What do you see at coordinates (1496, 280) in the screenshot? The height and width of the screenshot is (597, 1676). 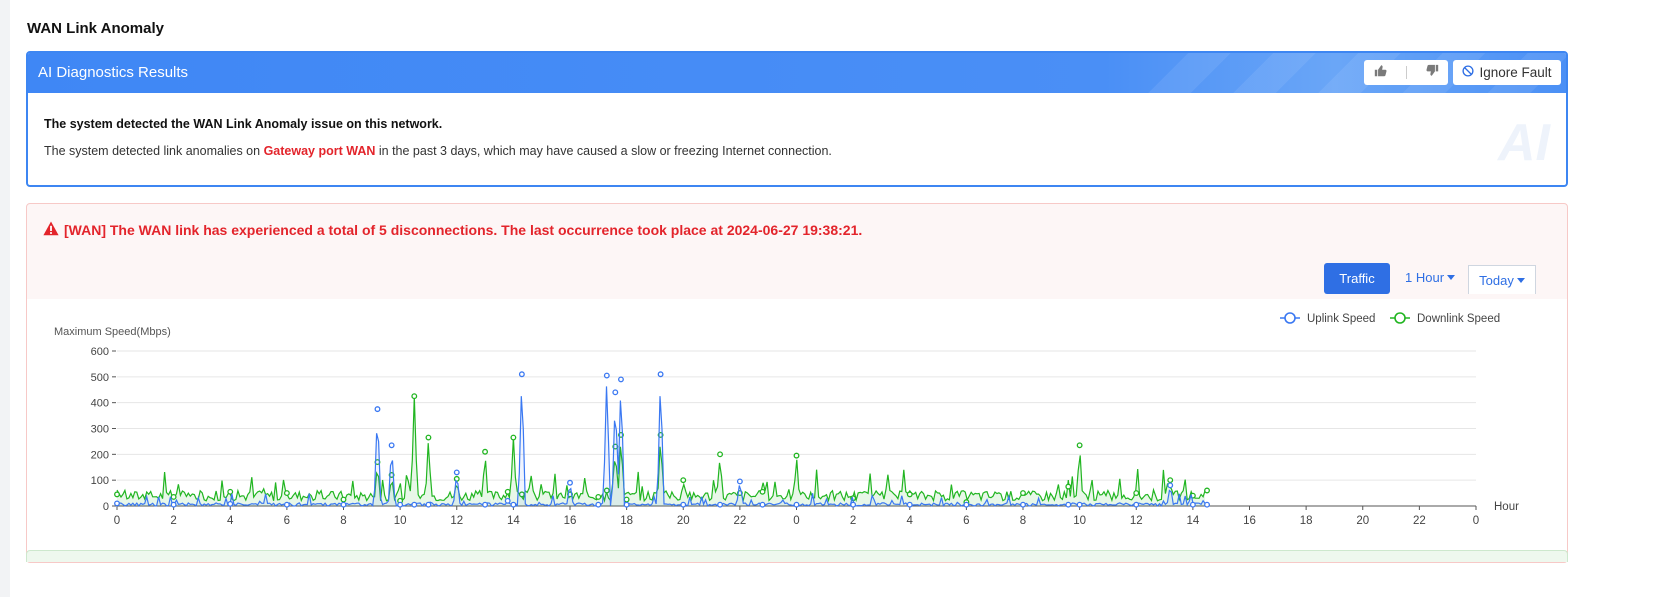 I see `range-label: Today` at bounding box center [1496, 280].